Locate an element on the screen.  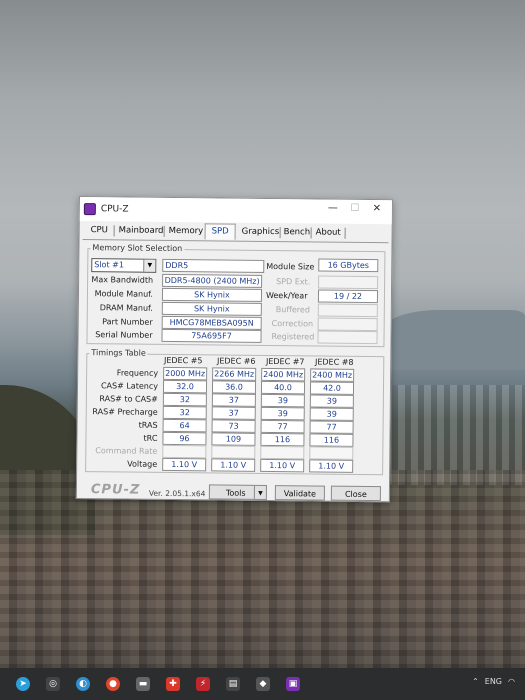
buffered-field is located at coordinates (347, 310).